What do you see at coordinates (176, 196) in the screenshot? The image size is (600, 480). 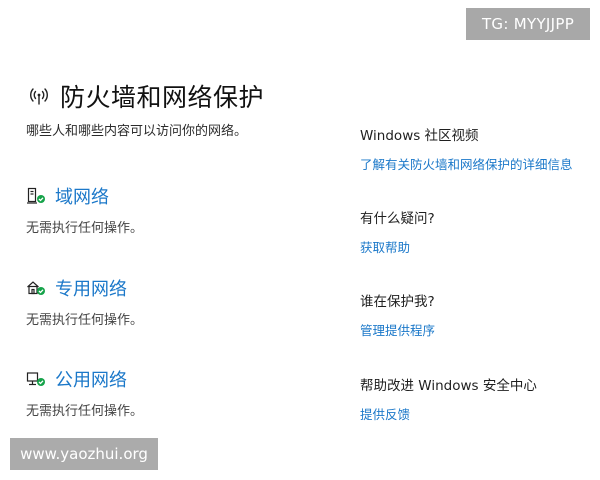 I see `domain-network-link: 域网络` at bounding box center [176, 196].